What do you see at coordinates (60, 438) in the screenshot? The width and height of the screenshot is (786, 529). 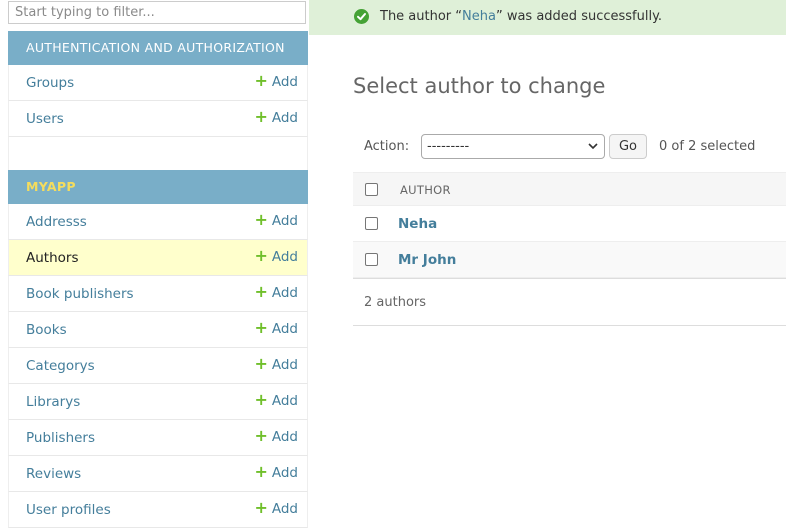 I see `sidebar-item-label: Publishers` at bounding box center [60, 438].